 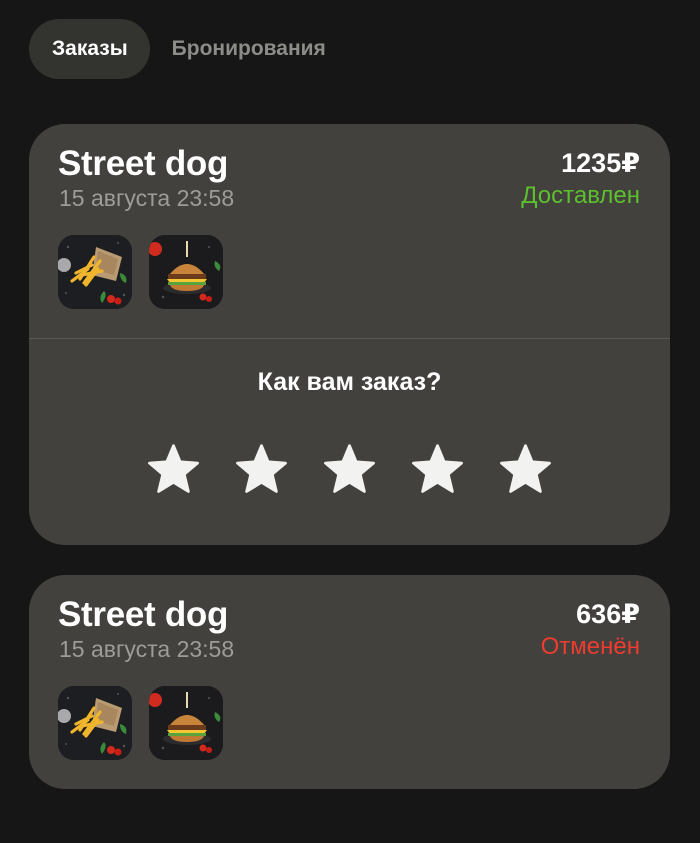 What do you see at coordinates (590, 646) in the screenshot?
I see `order-status: Отменён` at bounding box center [590, 646].